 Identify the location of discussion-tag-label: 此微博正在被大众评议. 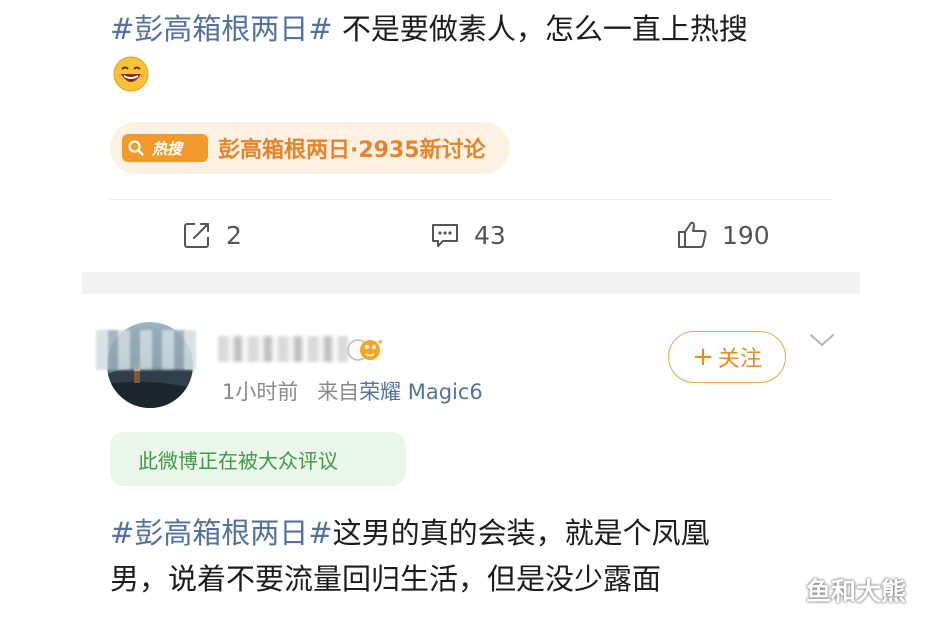
(238, 460).